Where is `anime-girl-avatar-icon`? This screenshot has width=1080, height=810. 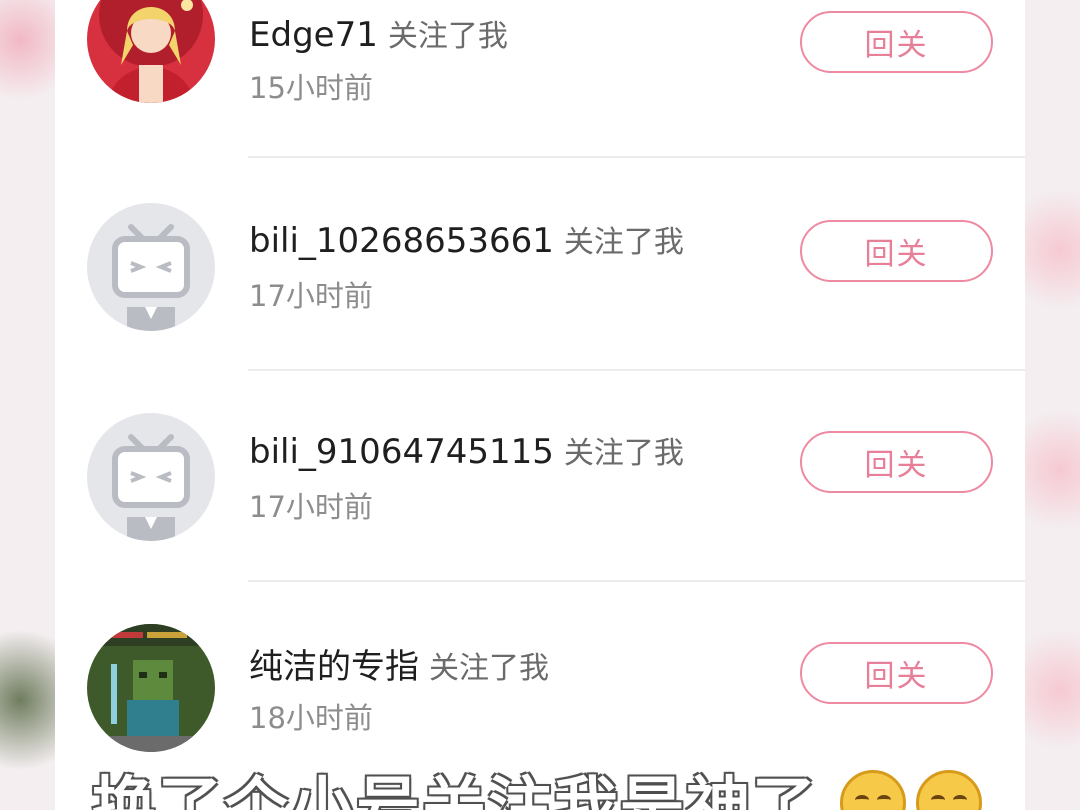
anime-girl-avatar-icon is located at coordinates (151, 51).